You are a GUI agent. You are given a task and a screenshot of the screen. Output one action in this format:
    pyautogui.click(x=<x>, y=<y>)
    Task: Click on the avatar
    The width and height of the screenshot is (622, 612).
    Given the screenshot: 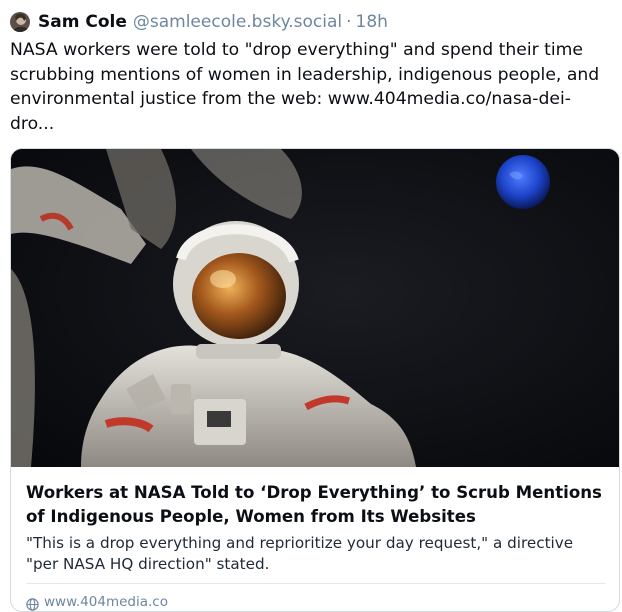 What is the action you would take?
    pyautogui.click(x=20, y=22)
    